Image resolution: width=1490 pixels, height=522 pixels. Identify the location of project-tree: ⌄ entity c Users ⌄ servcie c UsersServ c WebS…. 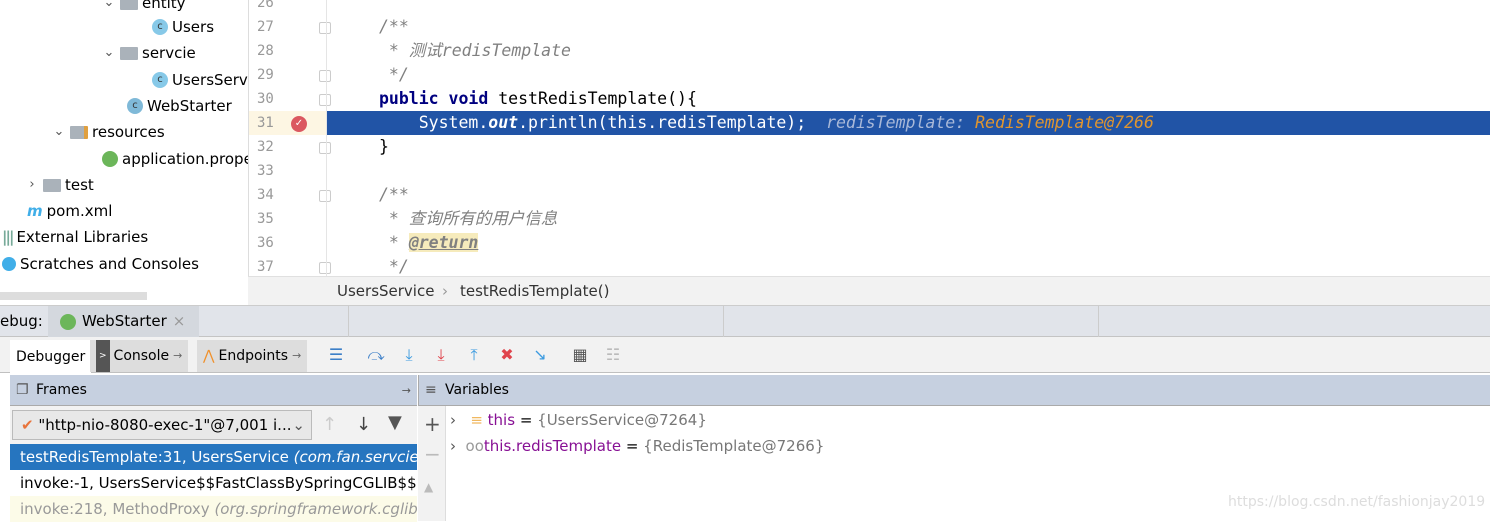
(126, 152).